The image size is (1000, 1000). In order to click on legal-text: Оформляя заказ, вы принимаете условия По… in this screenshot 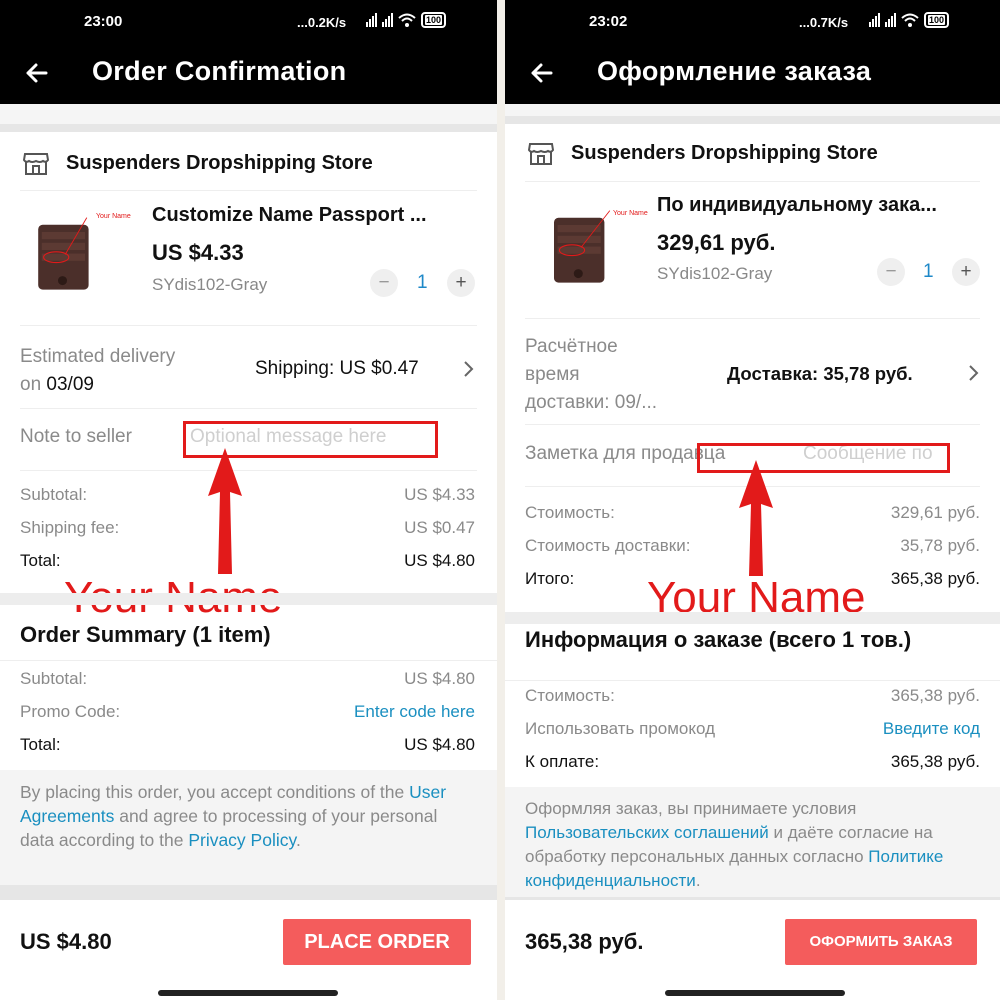, I will do `click(734, 844)`.